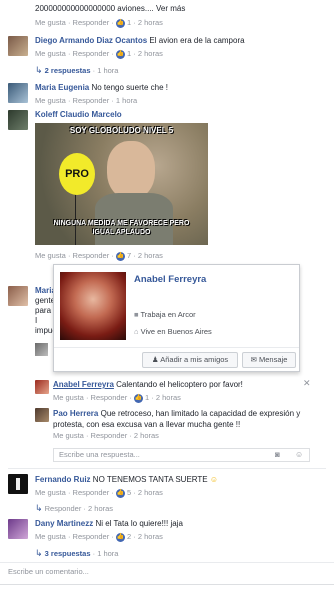 Image resolution: width=334 pixels, height=600 pixels. Describe the element at coordinates (165, 314) in the screenshot. I see `work-info: ■ Trabaja en Arcor` at that location.